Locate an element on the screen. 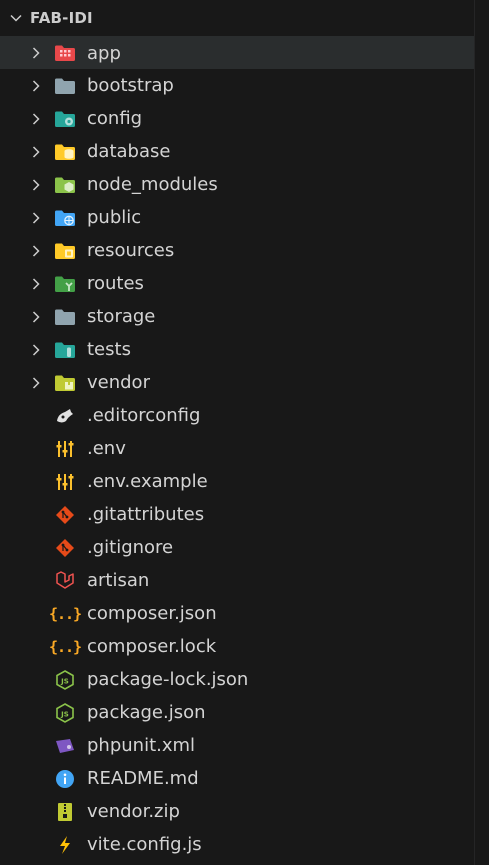 The image size is (489, 865). info-icon is located at coordinates (65, 779).